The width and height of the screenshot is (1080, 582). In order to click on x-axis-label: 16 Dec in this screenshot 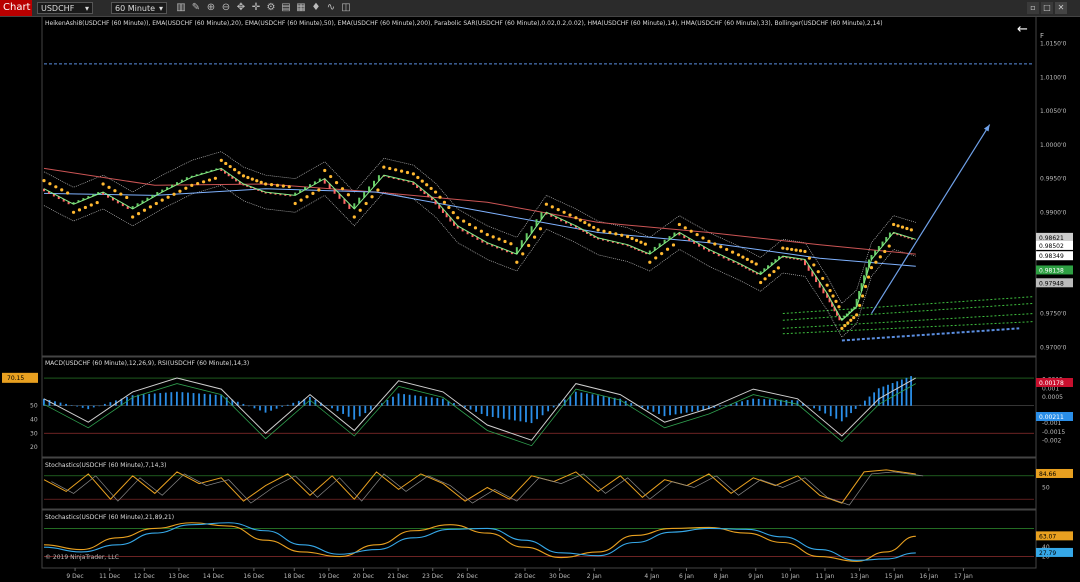, I will do `click(253, 576)`.